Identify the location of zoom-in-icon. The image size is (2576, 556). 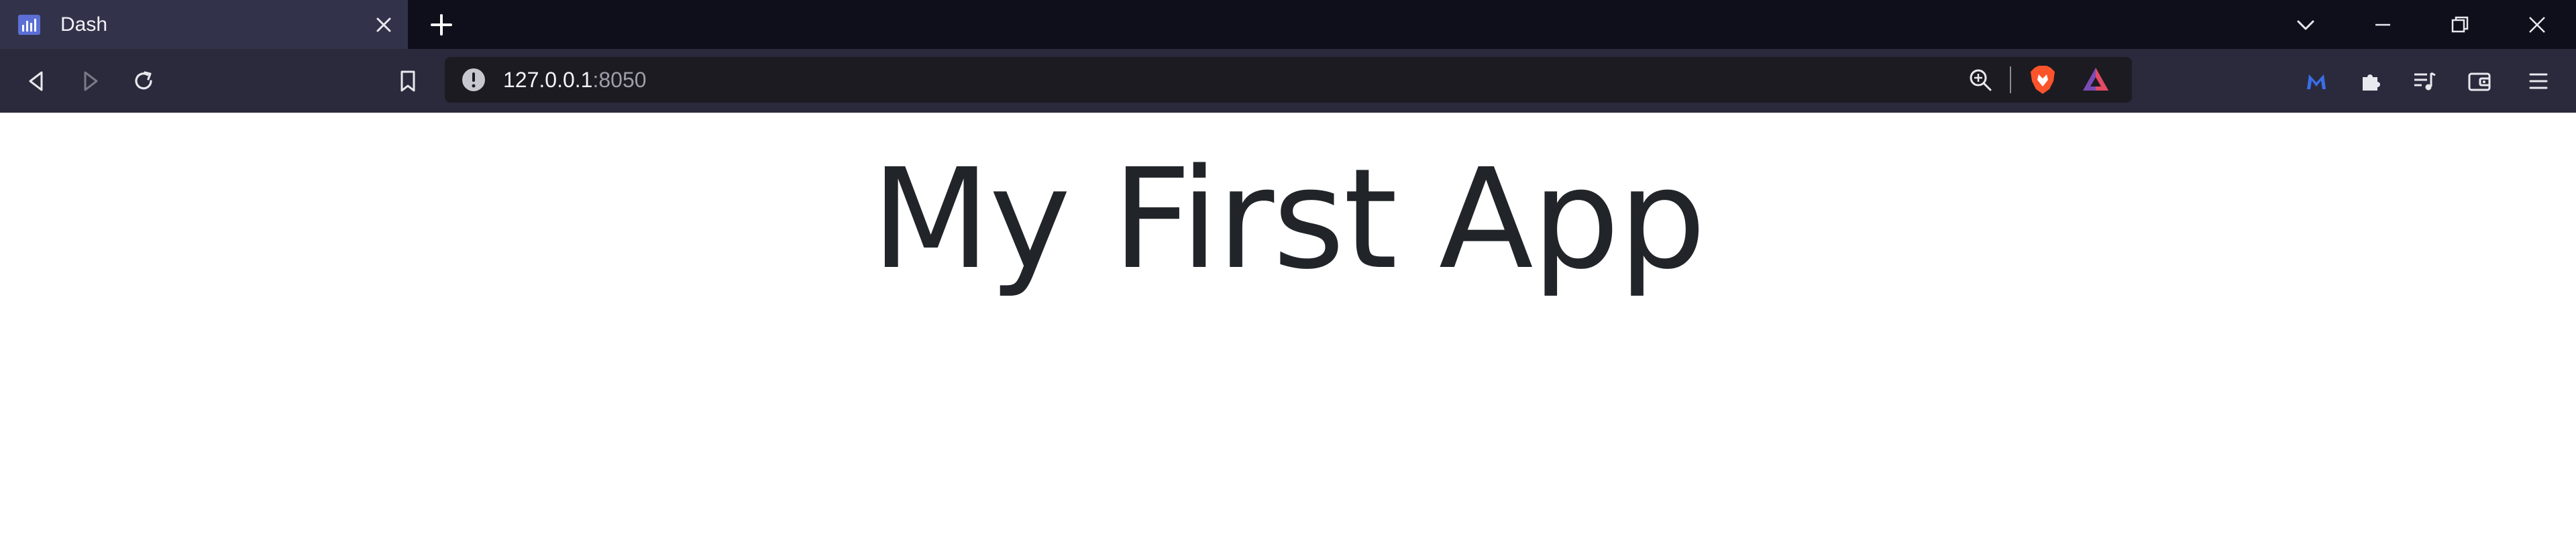
(1980, 80).